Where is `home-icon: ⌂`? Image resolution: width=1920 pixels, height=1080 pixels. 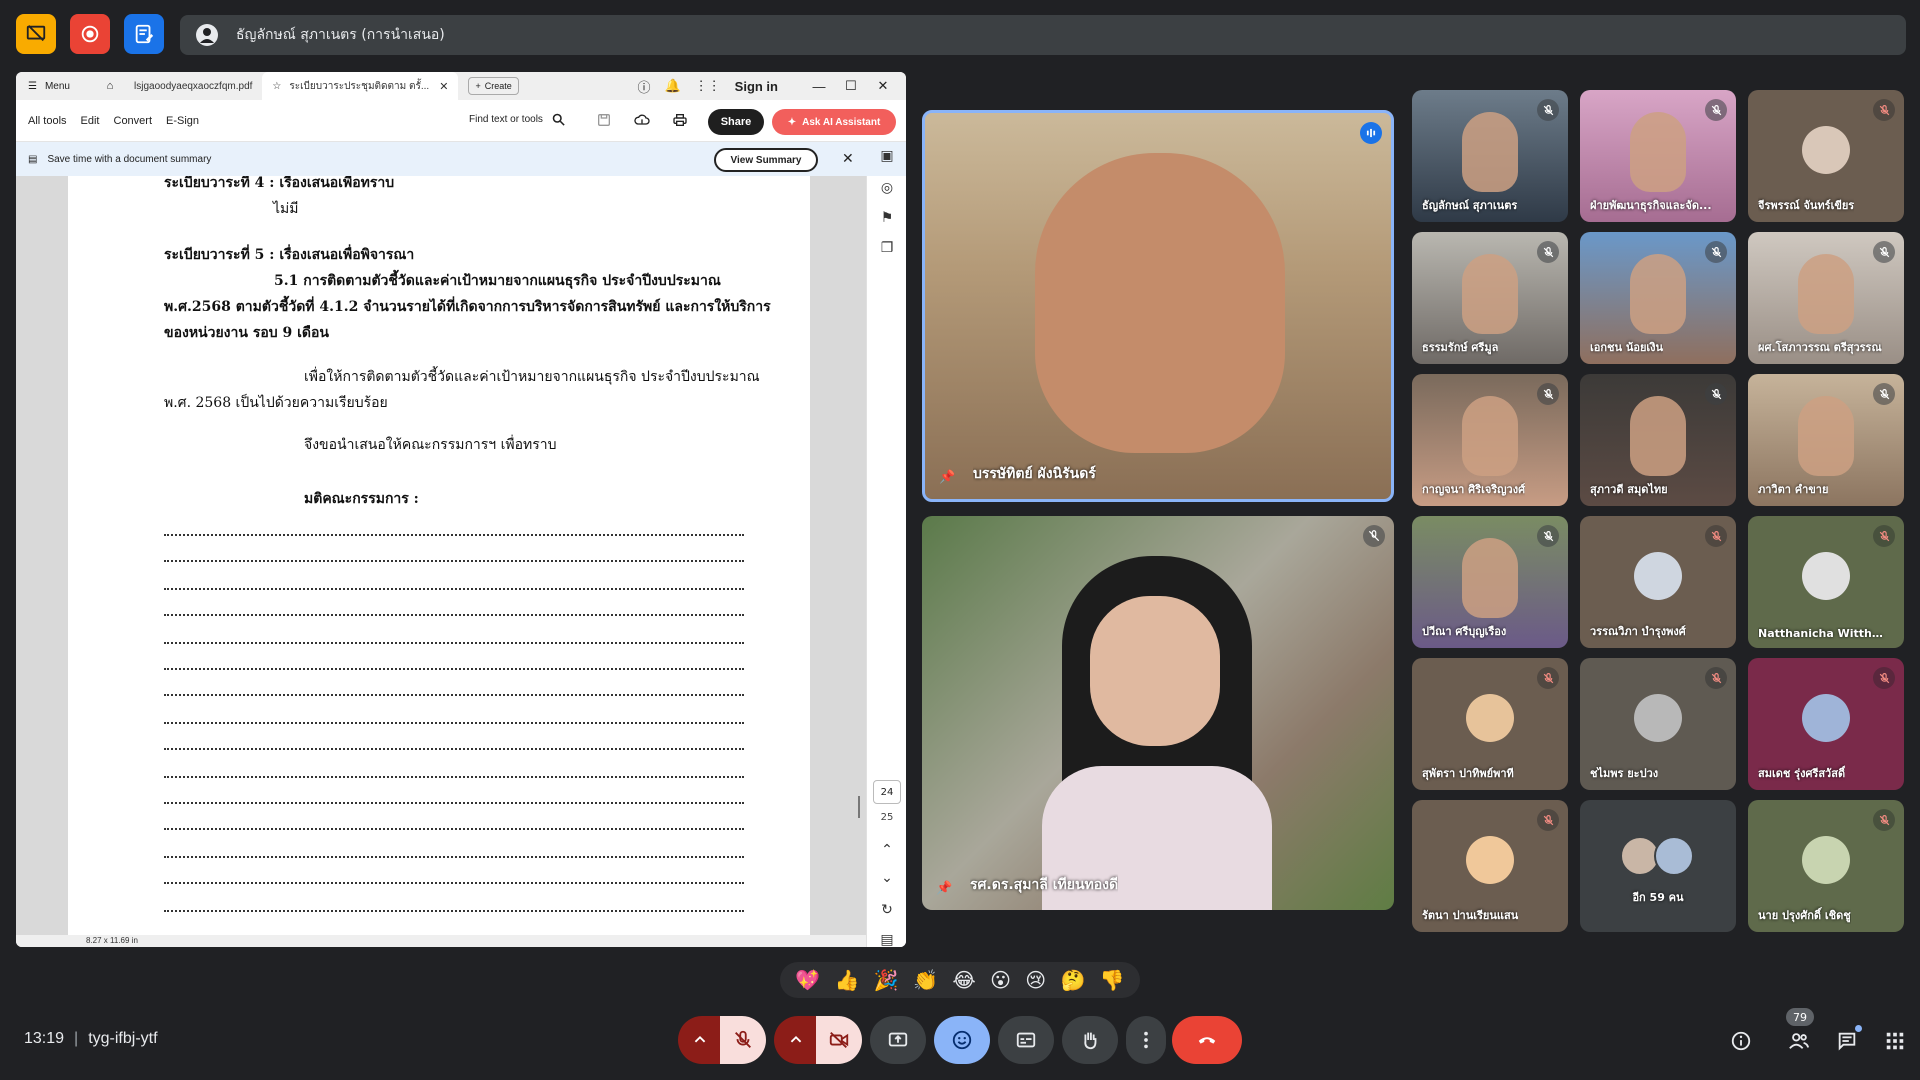 home-icon: ⌂ is located at coordinates (110, 86).